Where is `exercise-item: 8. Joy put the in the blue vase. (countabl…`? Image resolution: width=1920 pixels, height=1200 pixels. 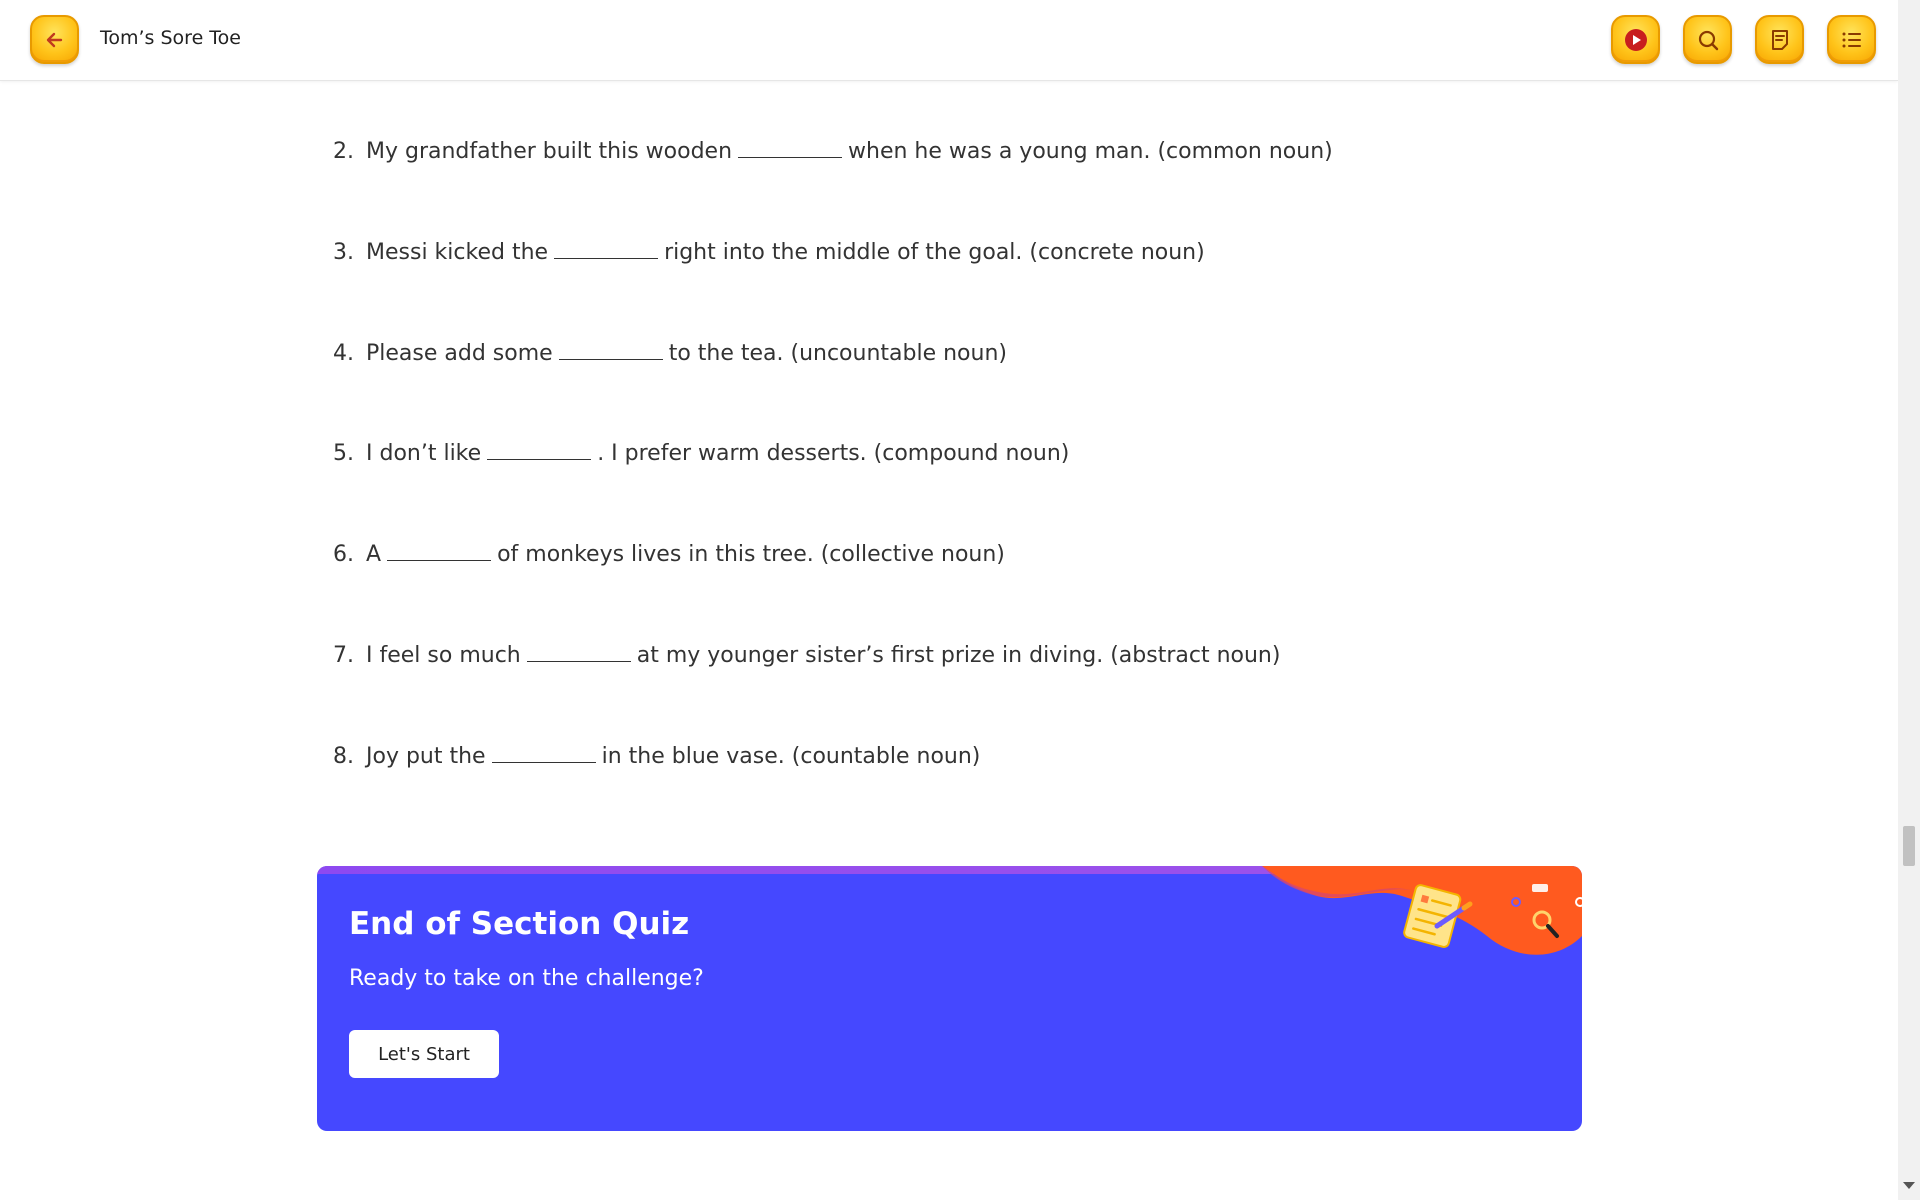 exercise-item: 8. Joy put the in the blue vase. (countabl… is located at coordinates (656, 755).